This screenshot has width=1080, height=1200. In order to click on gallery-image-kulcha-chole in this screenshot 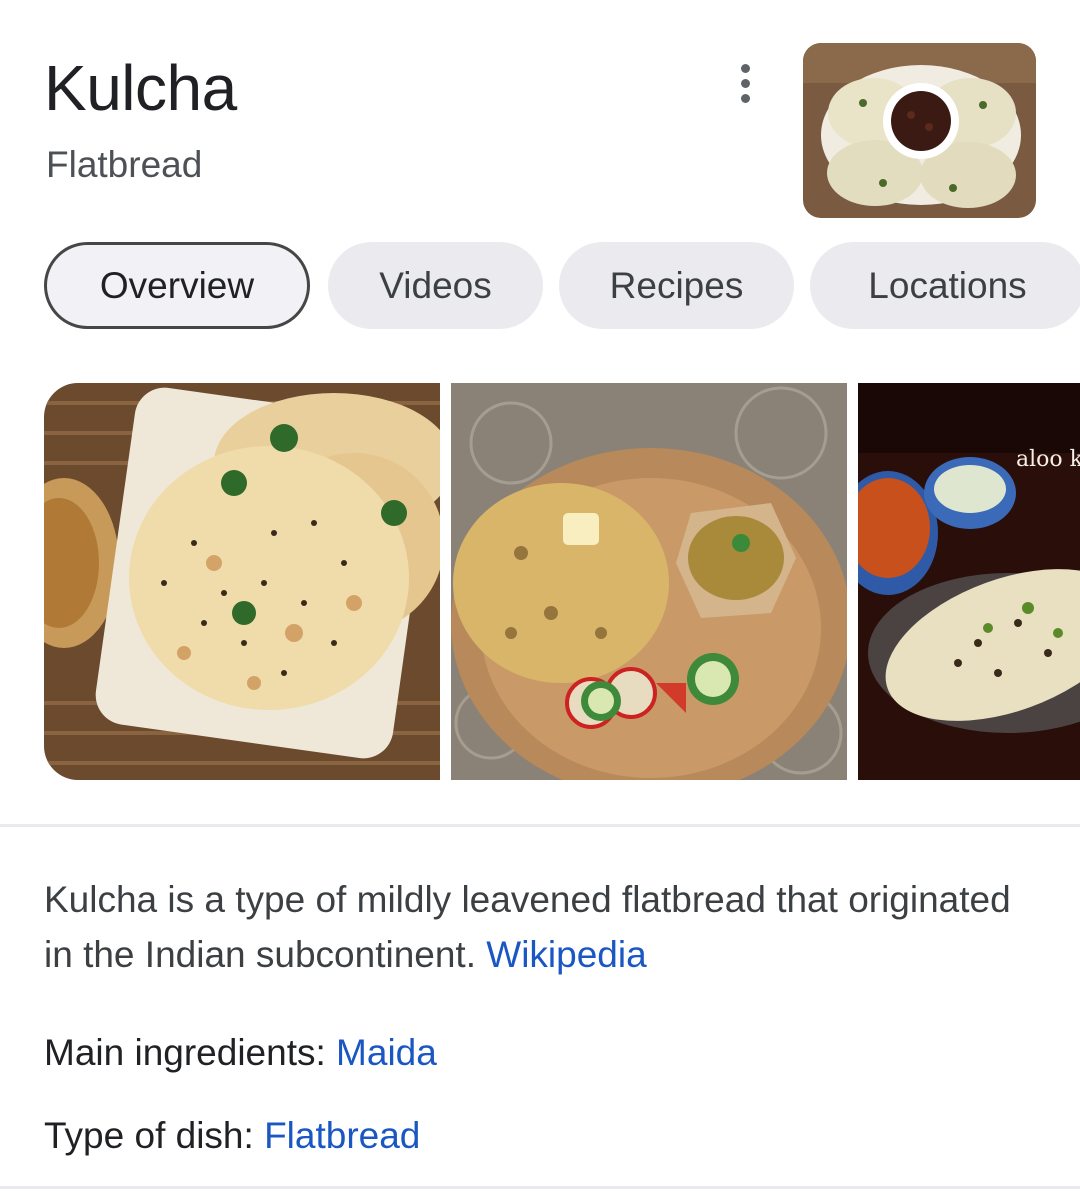, I will do `click(649, 581)`.